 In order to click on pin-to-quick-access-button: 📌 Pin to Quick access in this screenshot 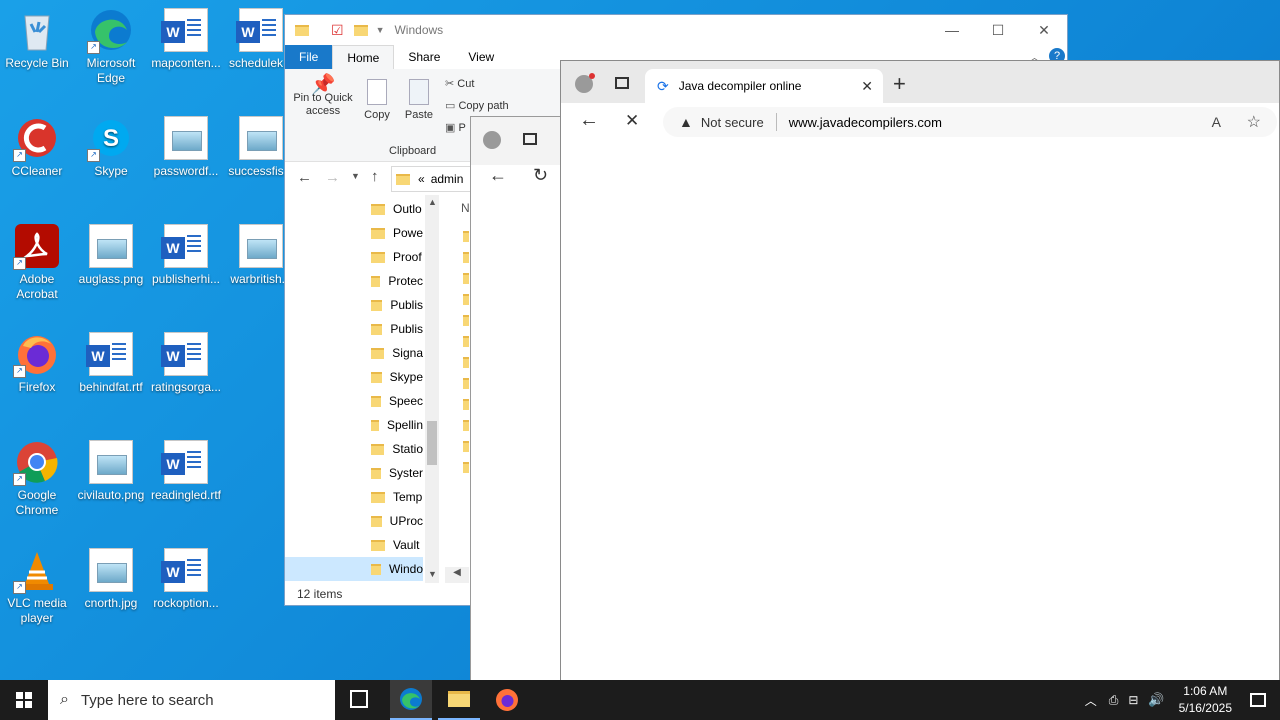, I will do `click(323, 96)`.